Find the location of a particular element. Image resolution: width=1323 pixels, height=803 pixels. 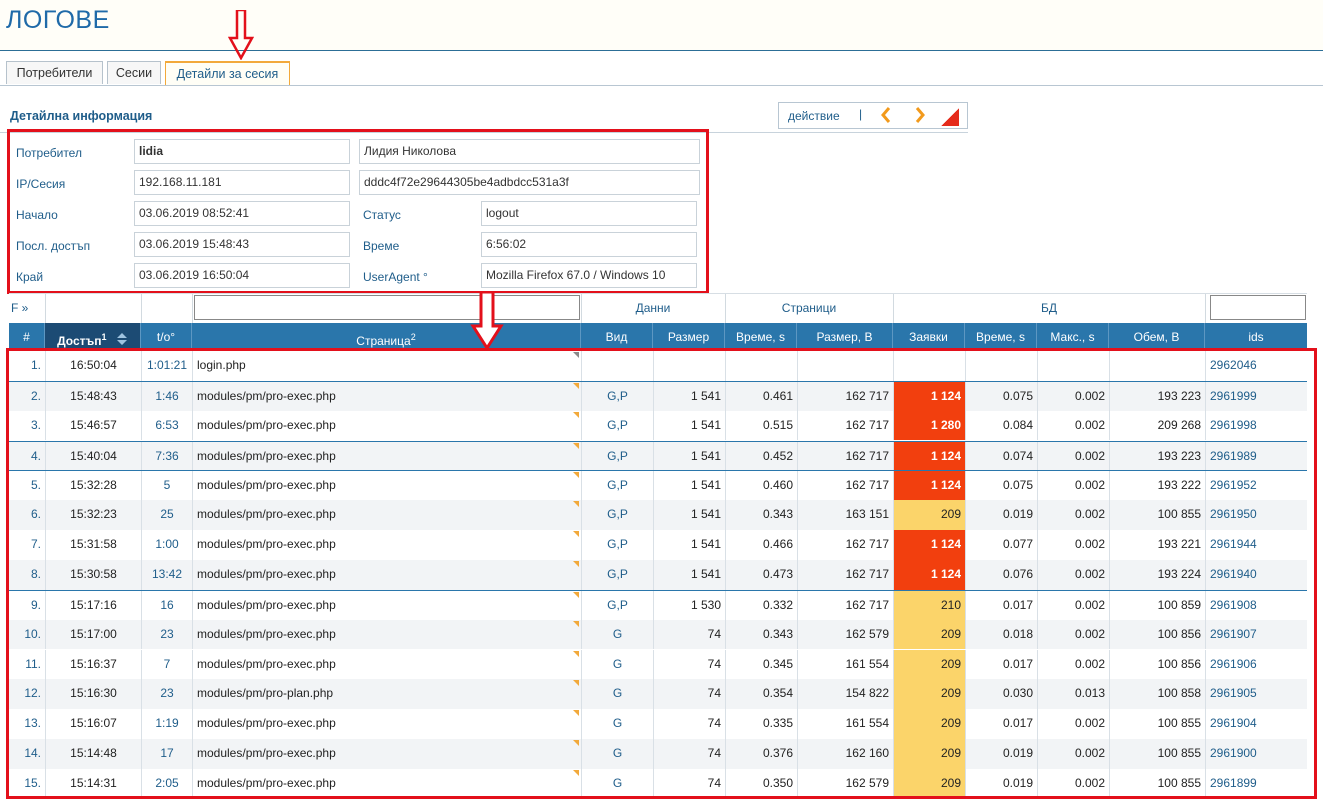

col-db-time-label: Време, s is located at coordinates (1000, 337).